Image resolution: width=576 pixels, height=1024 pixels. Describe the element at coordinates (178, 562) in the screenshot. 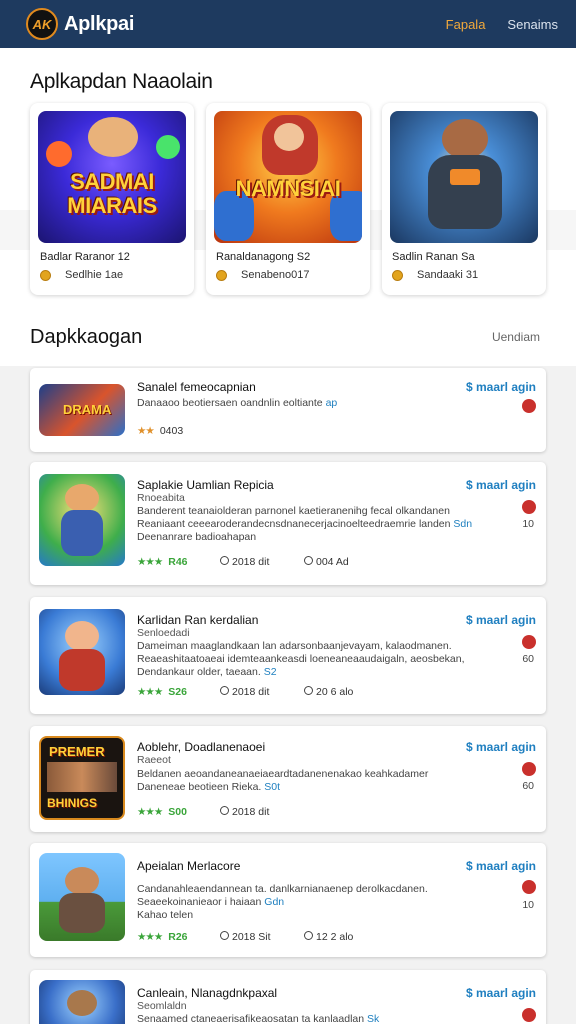

I see `rating-value: R46` at that location.